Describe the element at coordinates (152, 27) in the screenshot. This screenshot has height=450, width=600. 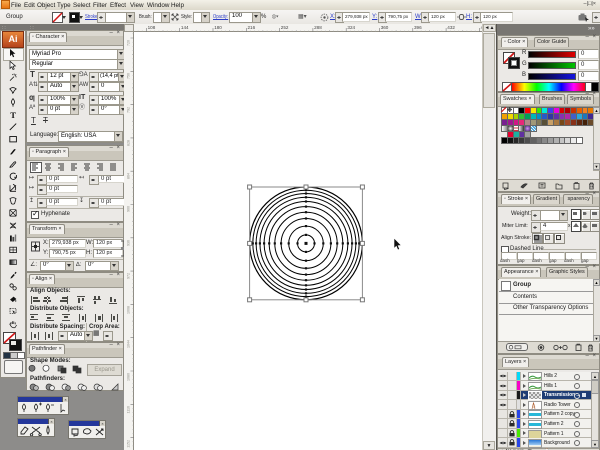
I see `svg-text: 108` at that location.